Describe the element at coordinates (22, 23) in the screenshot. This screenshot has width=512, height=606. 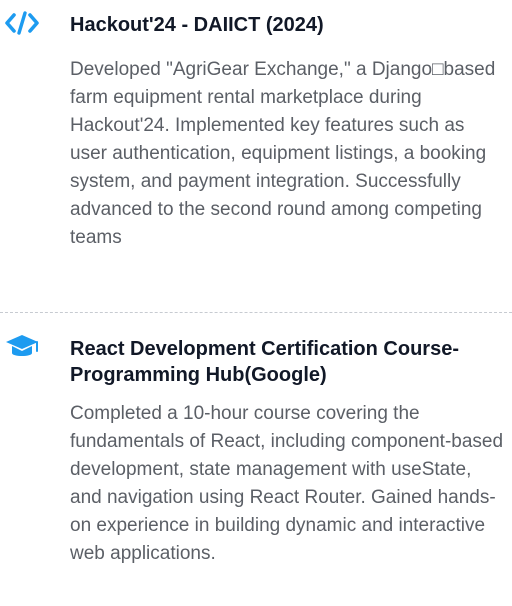
I see `code-icon` at that location.